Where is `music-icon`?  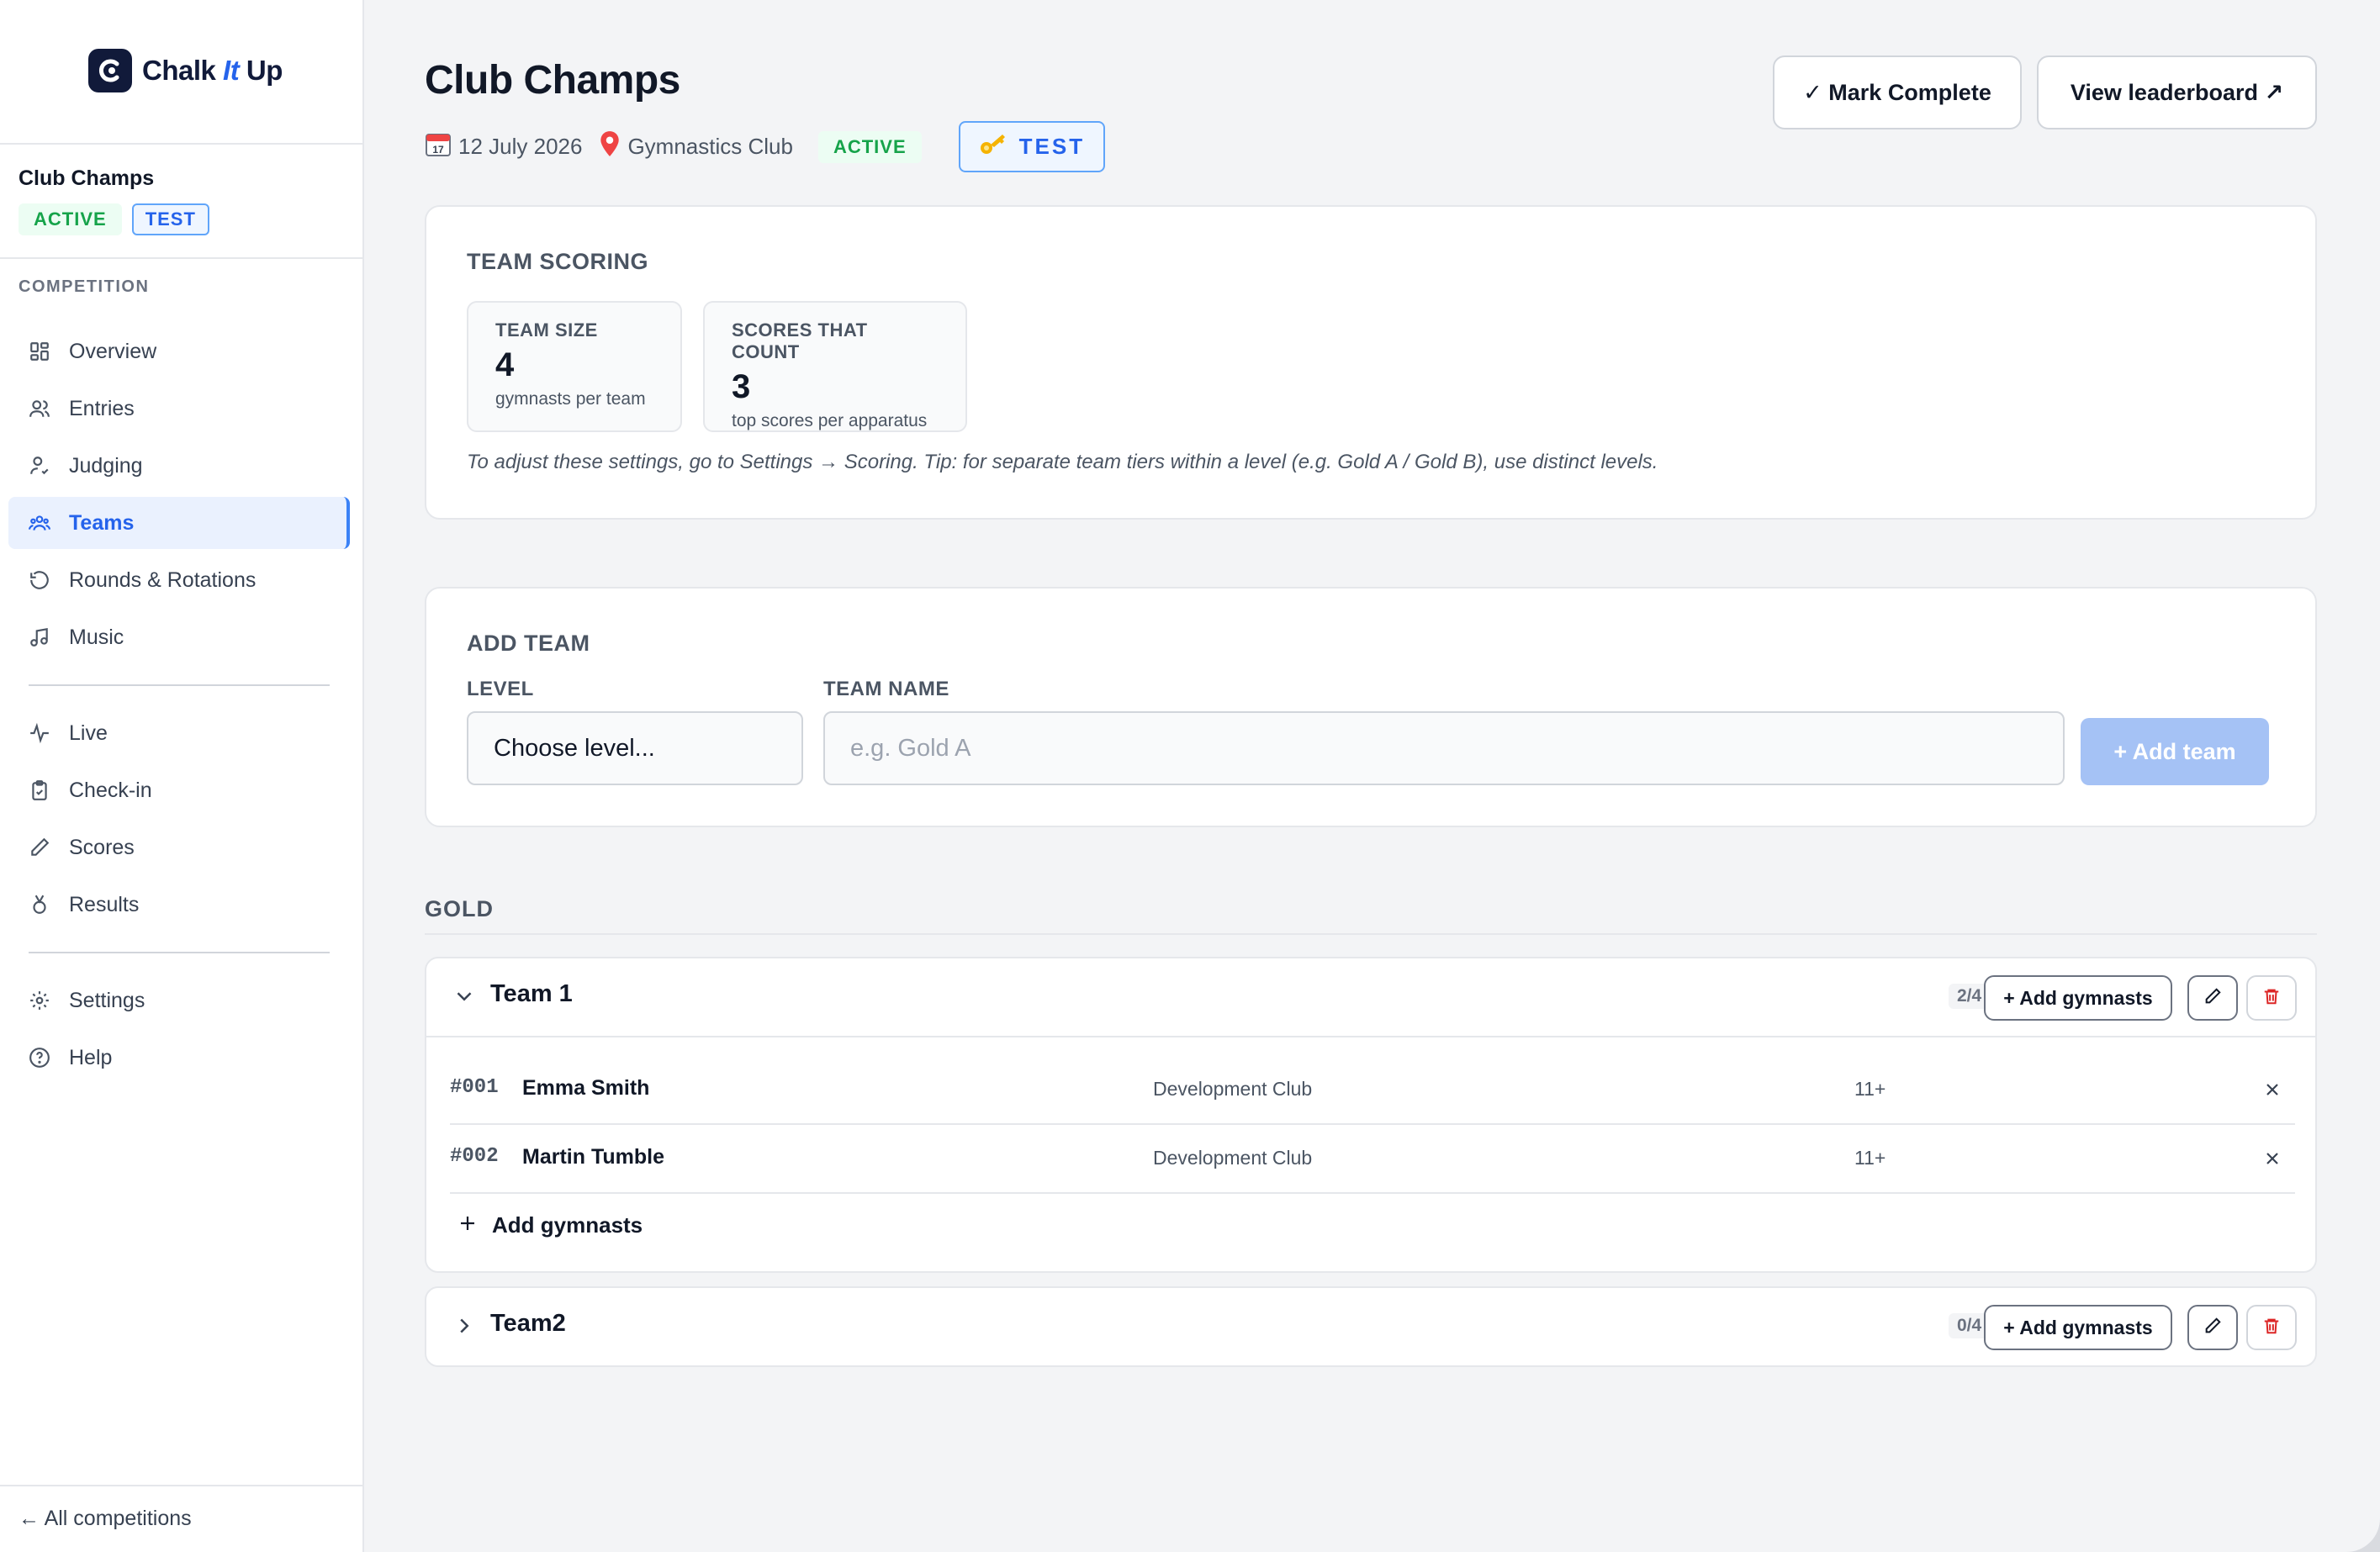 music-icon is located at coordinates (39, 637).